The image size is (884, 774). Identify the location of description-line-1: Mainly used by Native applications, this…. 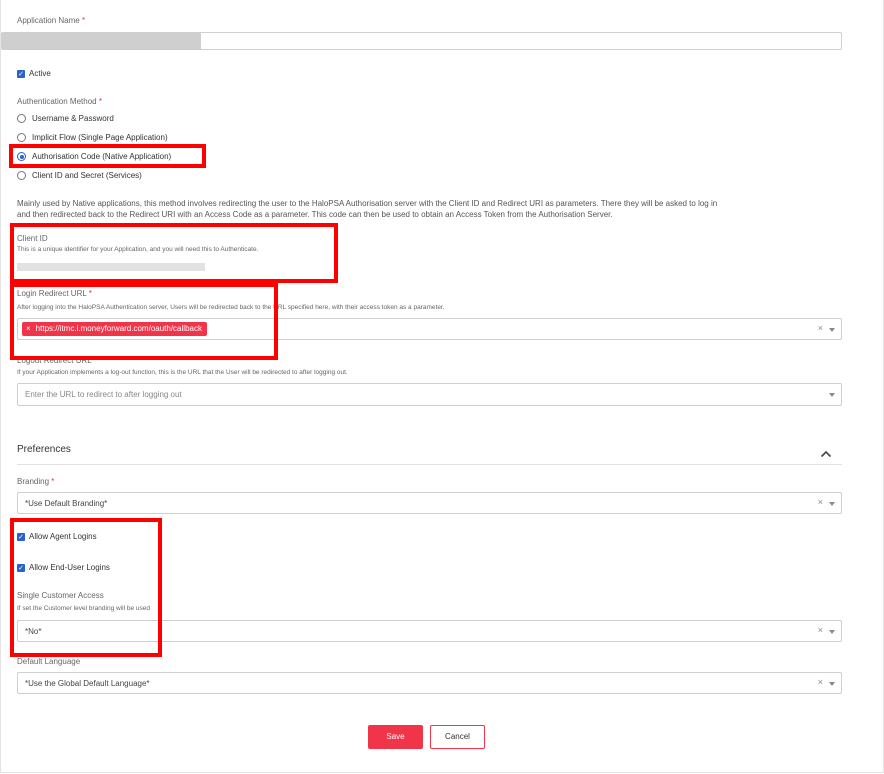
(367, 203).